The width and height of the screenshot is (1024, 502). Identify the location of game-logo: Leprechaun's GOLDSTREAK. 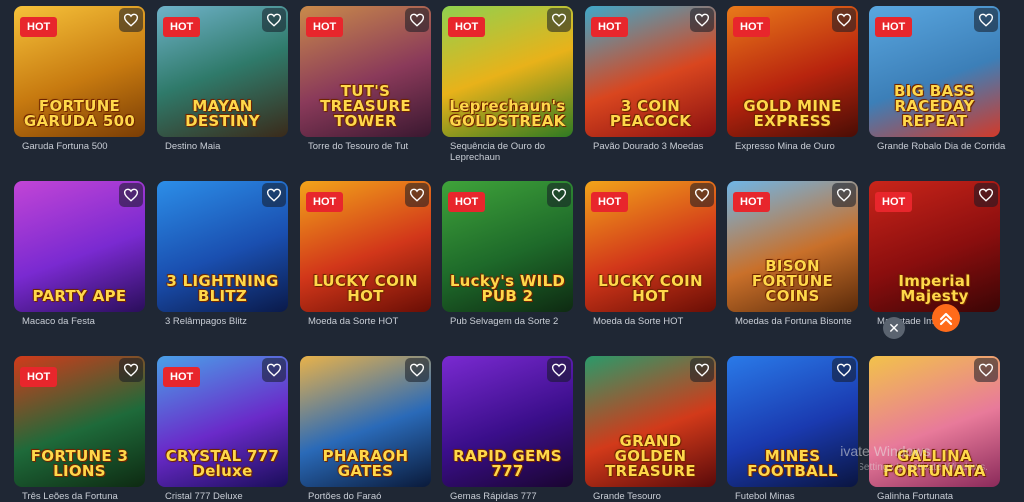
(507, 113).